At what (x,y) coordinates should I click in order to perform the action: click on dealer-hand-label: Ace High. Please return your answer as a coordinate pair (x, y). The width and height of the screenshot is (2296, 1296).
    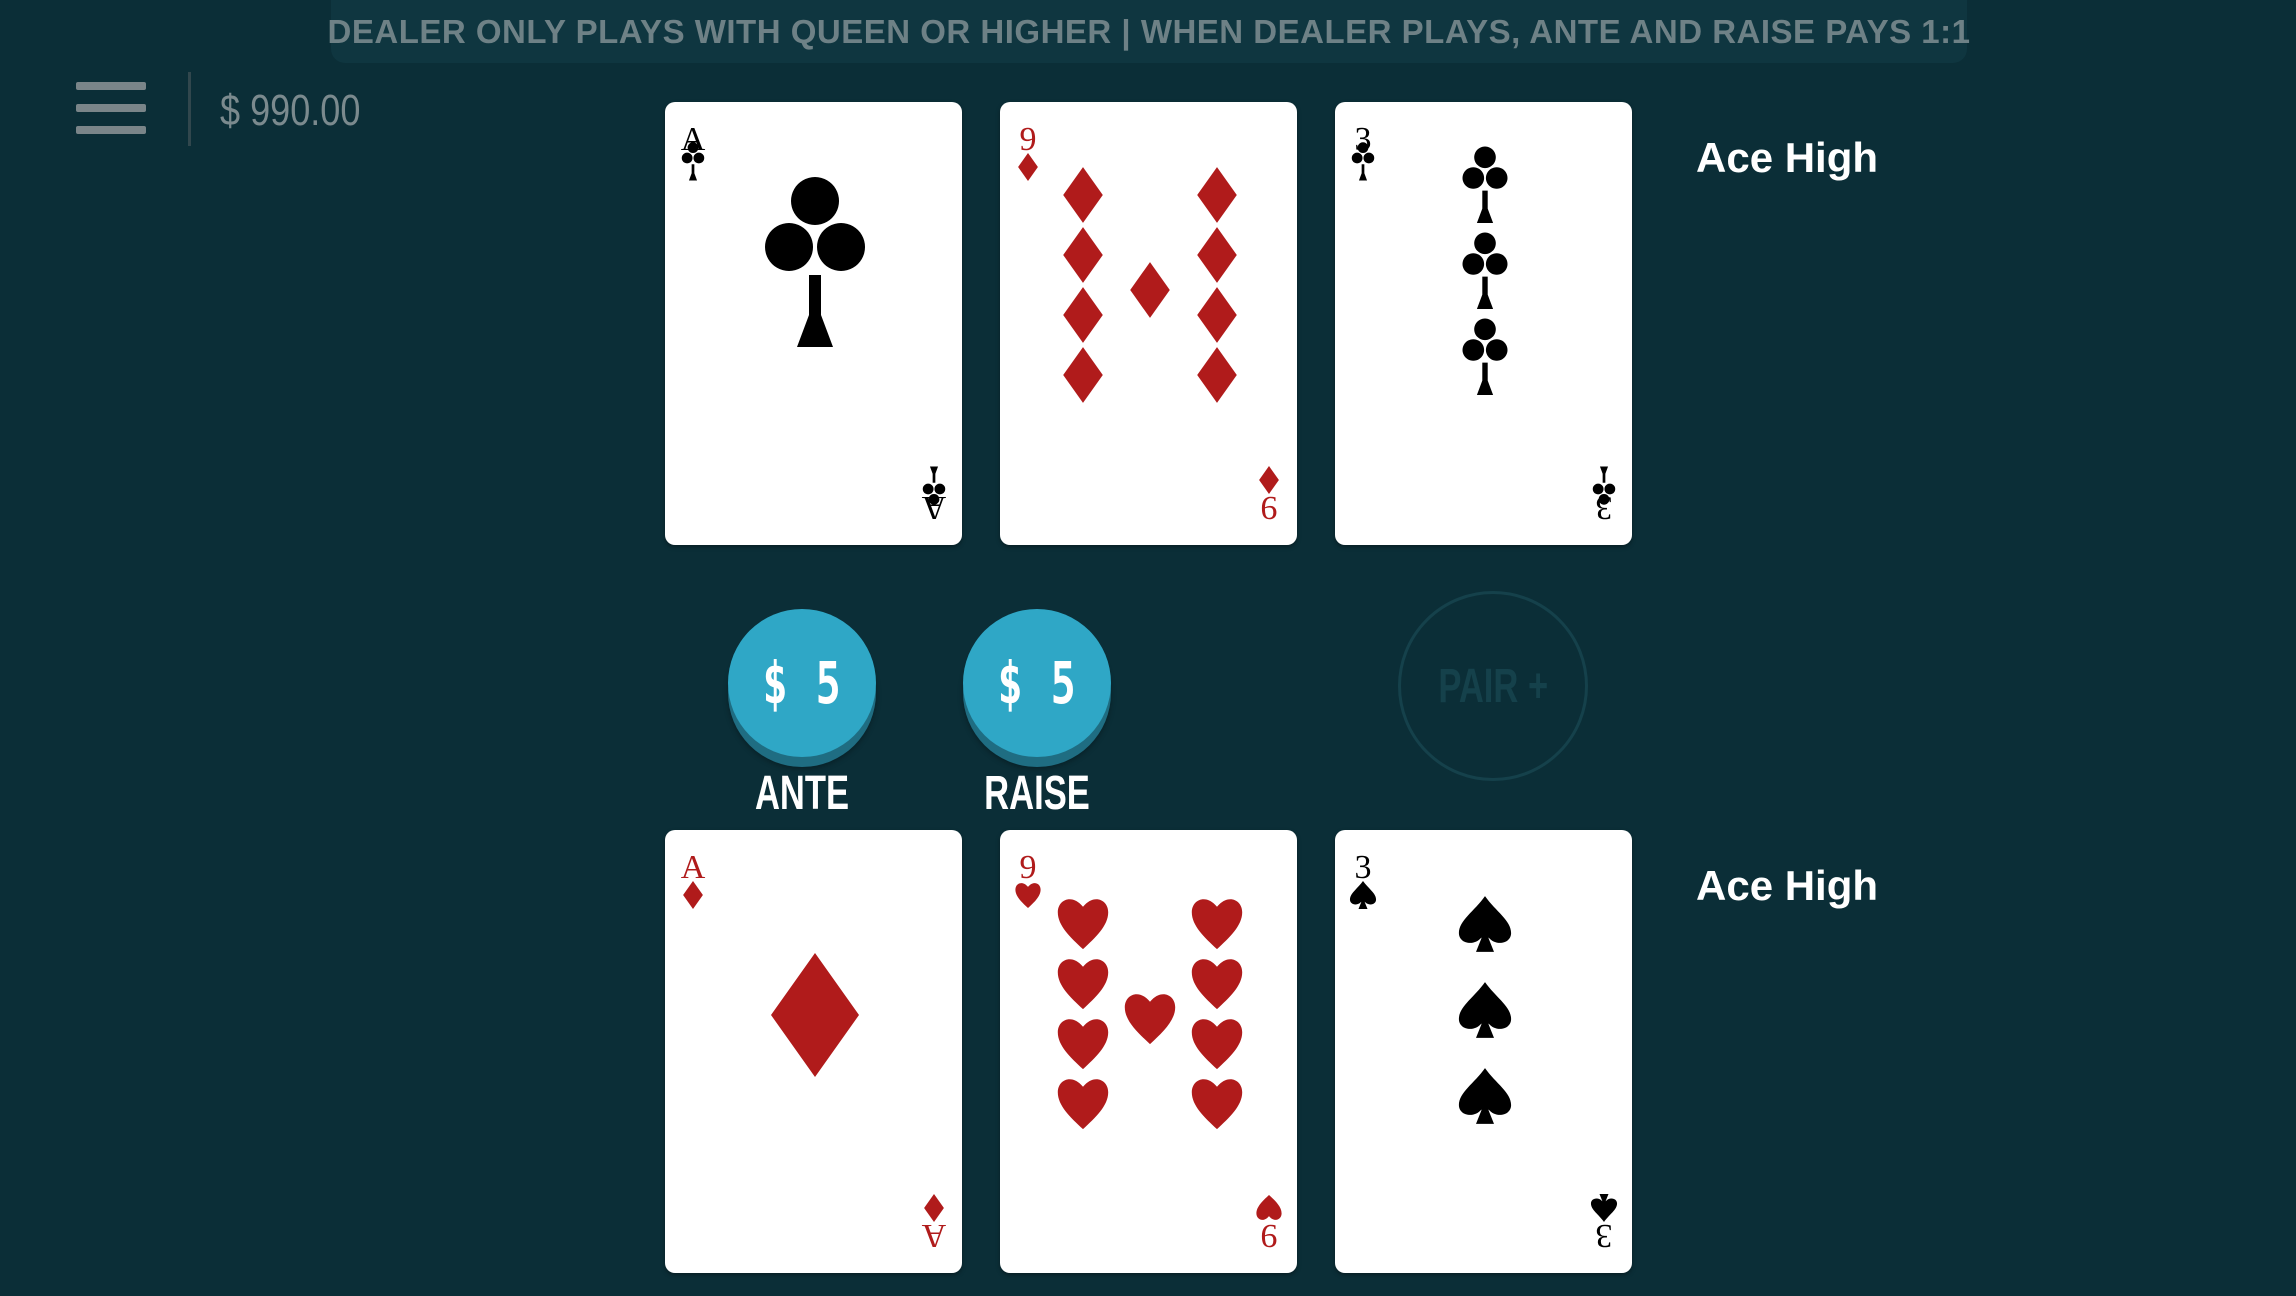
    Looking at the image, I should click on (1787, 157).